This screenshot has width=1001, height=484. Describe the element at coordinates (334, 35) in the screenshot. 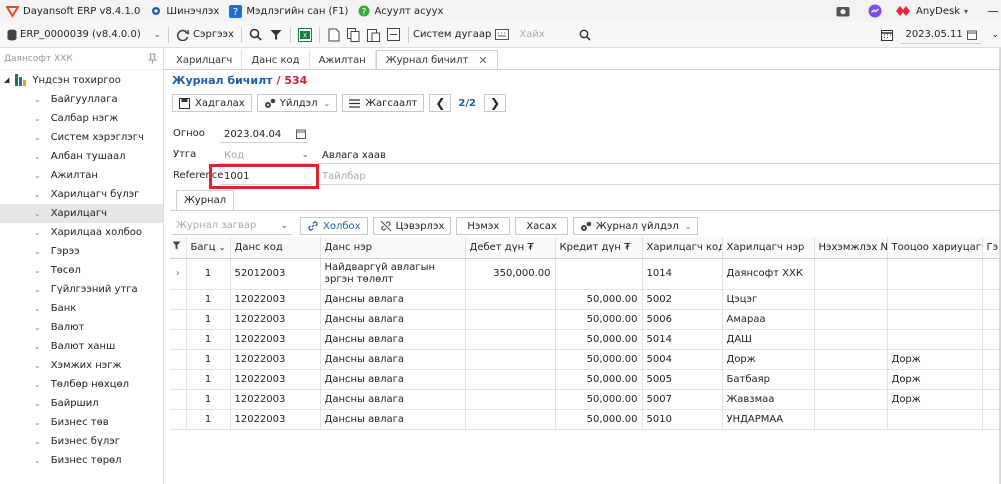

I see `new-document-icon` at that location.